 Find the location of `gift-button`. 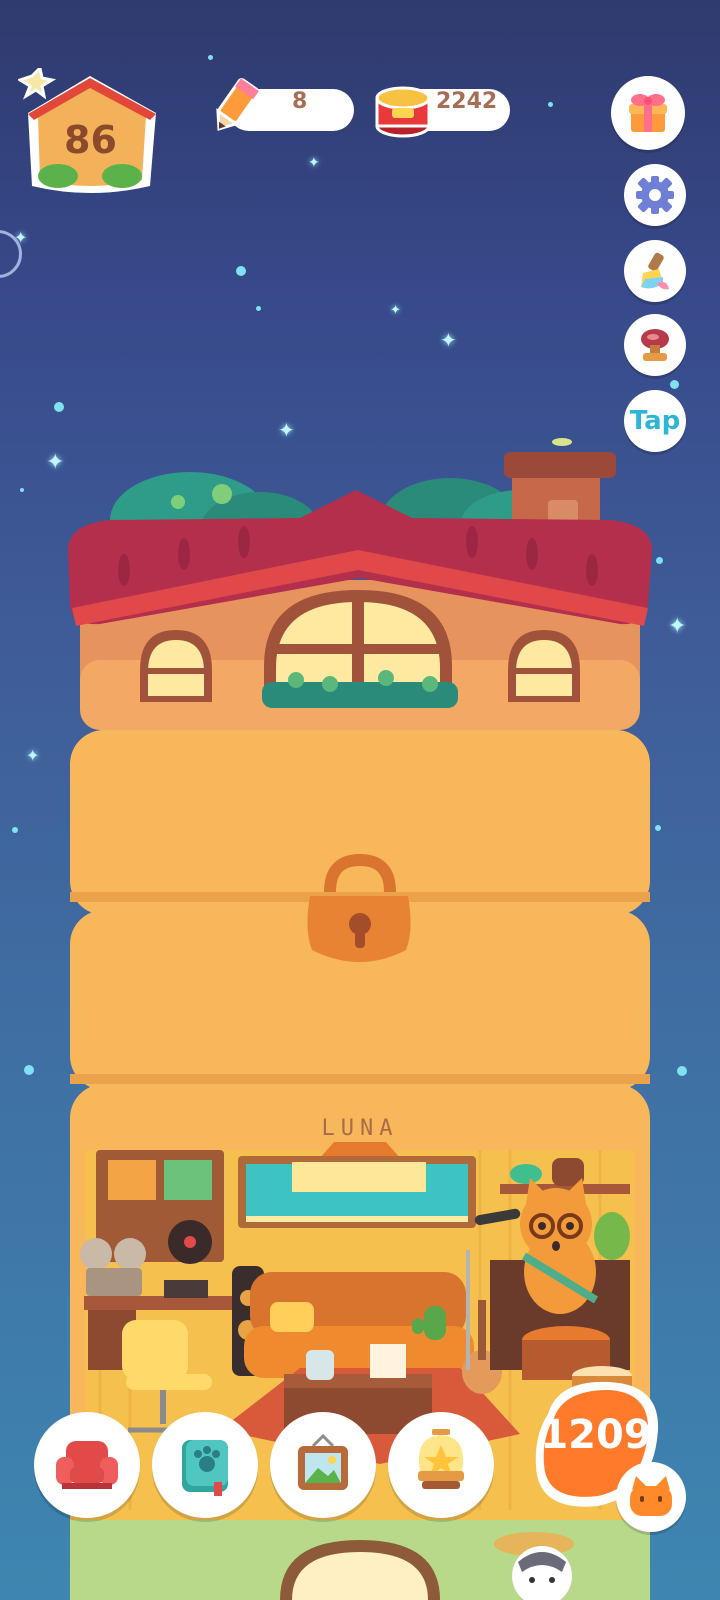

gift-button is located at coordinates (648, 113).